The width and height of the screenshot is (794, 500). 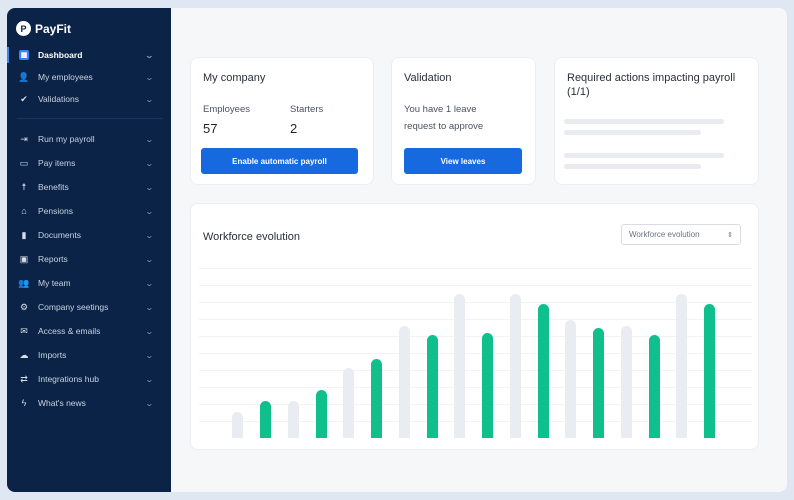 I want to click on sidebar-item-integrations-hub: ⇄ Integrations hub ⌄, so click(x=89, y=379).